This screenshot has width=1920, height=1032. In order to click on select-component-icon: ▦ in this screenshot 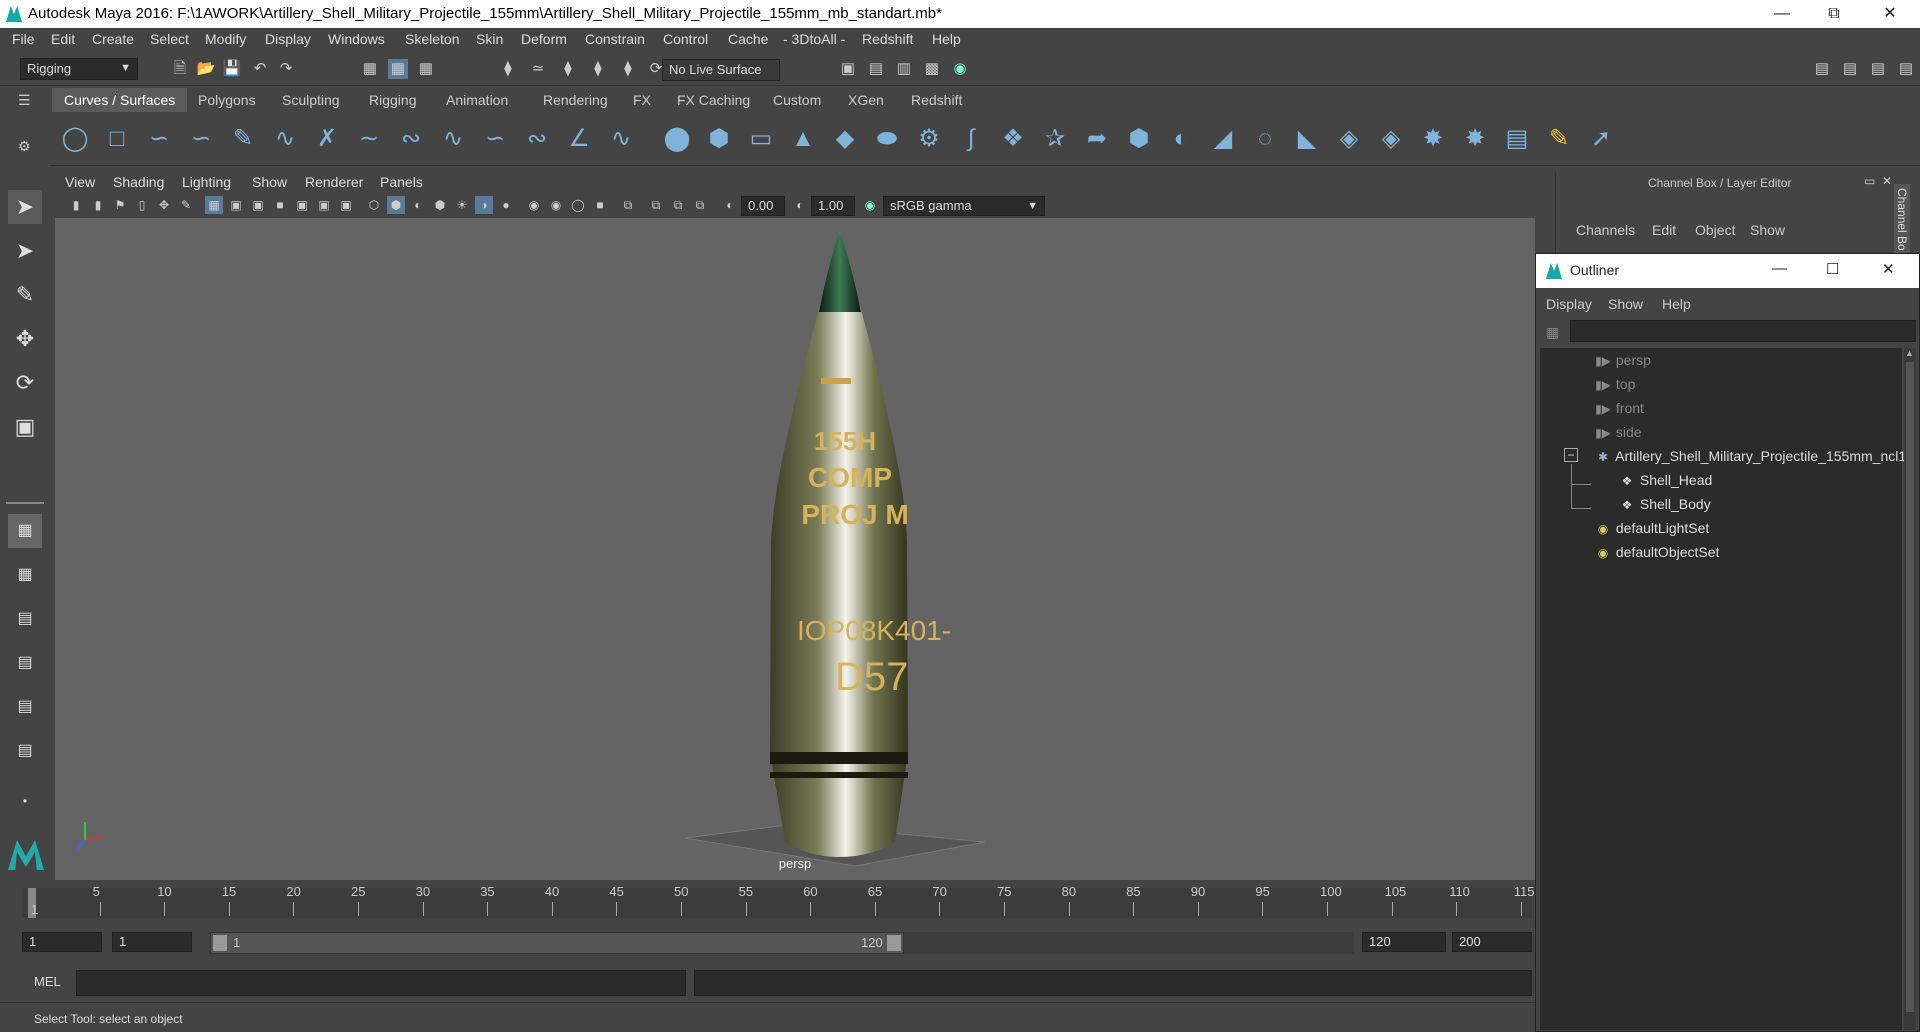, I will do `click(426, 69)`.